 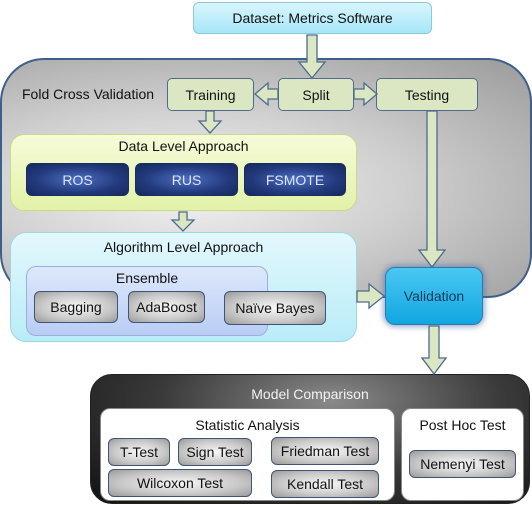 What do you see at coordinates (210, 122) in the screenshot?
I see `arrow-training-to-data-level` at bounding box center [210, 122].